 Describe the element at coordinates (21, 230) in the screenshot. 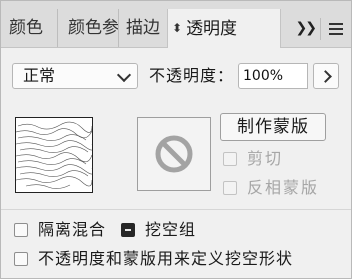

I see `isolate-blending-checkbox` at that location.